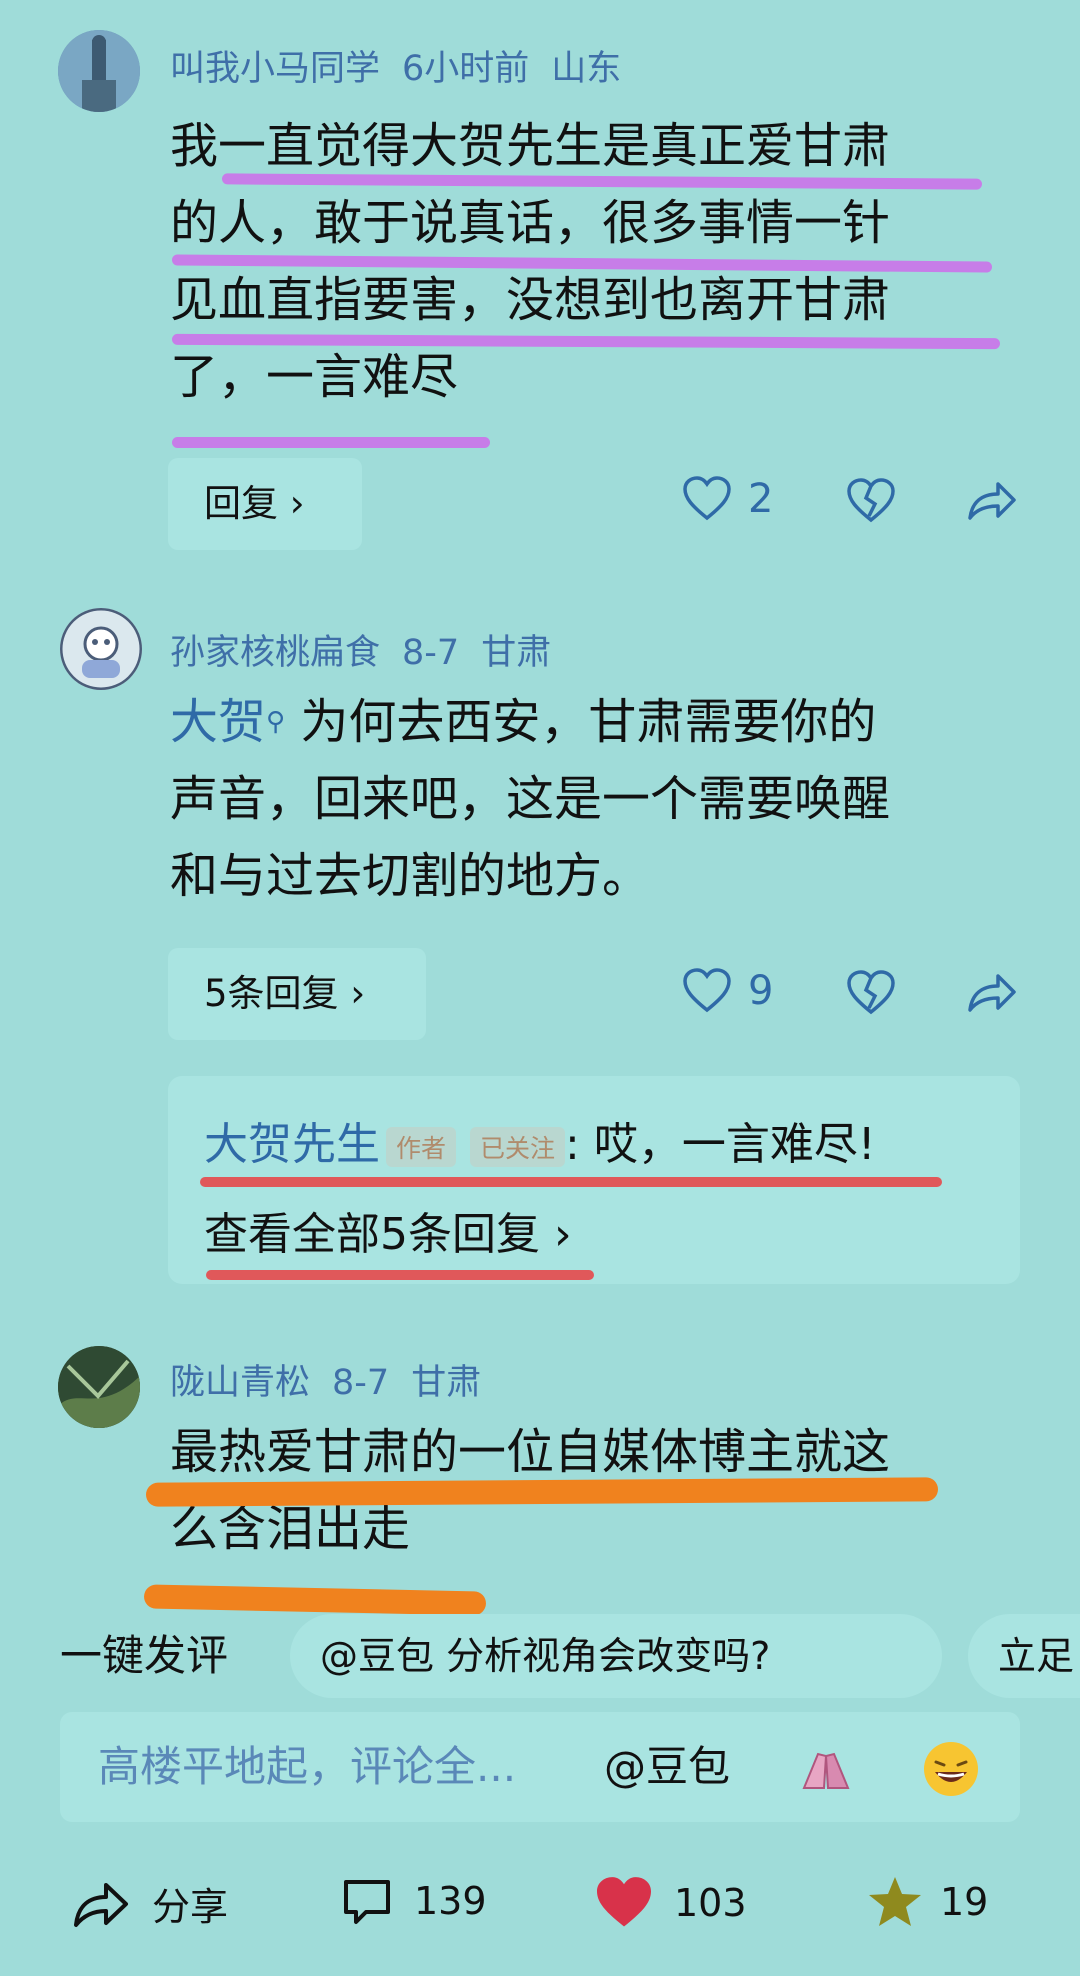 Image resolution: width=1080 pixels, height=1976 pixels. Describe the element at coordinates (530, 799) in the screenshot. I see `comment-line: 声音，回来吧，这是一个需要唤醒` at that location.